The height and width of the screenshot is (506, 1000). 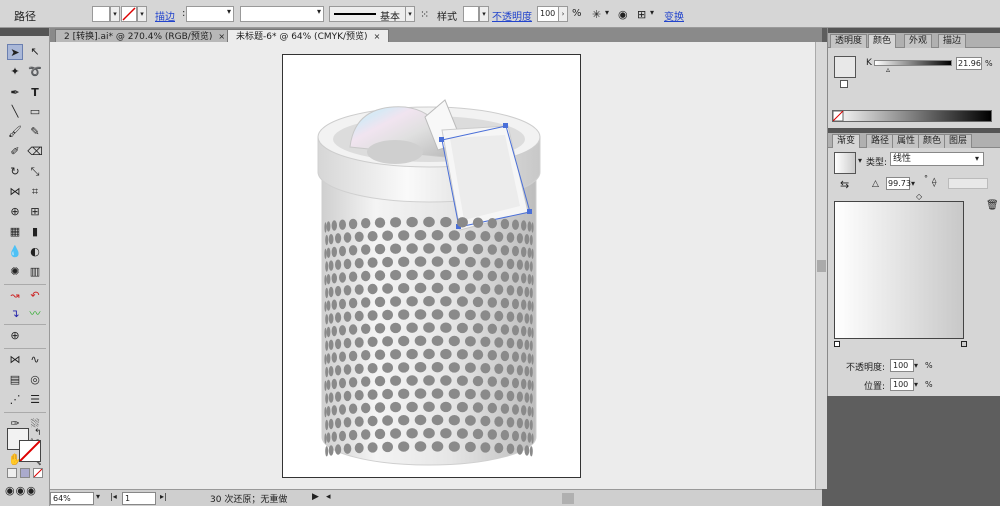 What do you see at coordinates (410, 14) in the screenshot?
I see `brush-dropdown: ▾` at bounding box center [410, 14].